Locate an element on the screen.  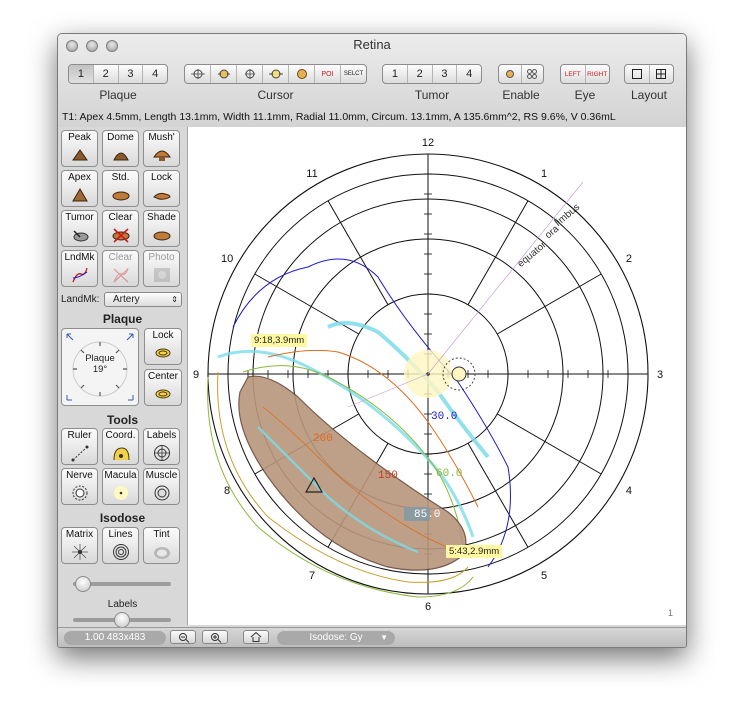
cursor-plaque-icon is located at coordinates (302, 74).